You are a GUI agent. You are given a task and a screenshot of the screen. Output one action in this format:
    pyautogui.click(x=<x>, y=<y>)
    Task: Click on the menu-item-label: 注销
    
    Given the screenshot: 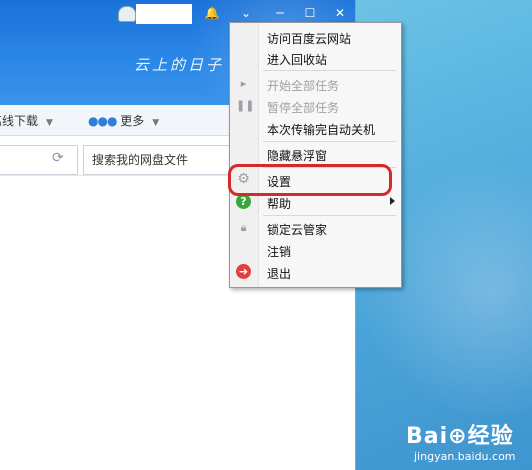 What is the action you would take?
    pyautogui.click(x=279, y=252)
    